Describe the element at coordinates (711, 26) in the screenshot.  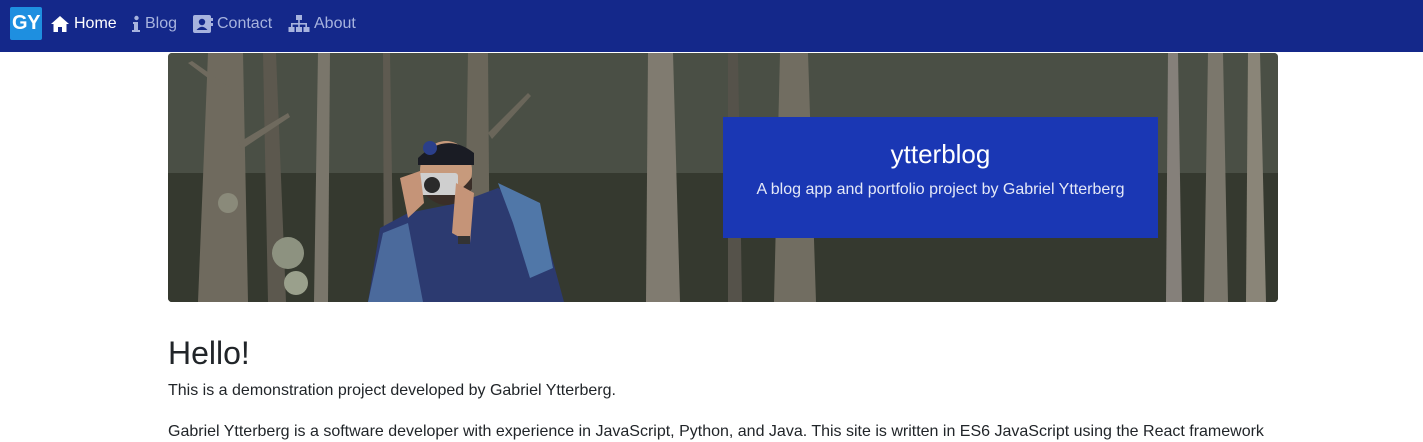
I see `top-navbar: GY Home Blog Contact About` at that location.